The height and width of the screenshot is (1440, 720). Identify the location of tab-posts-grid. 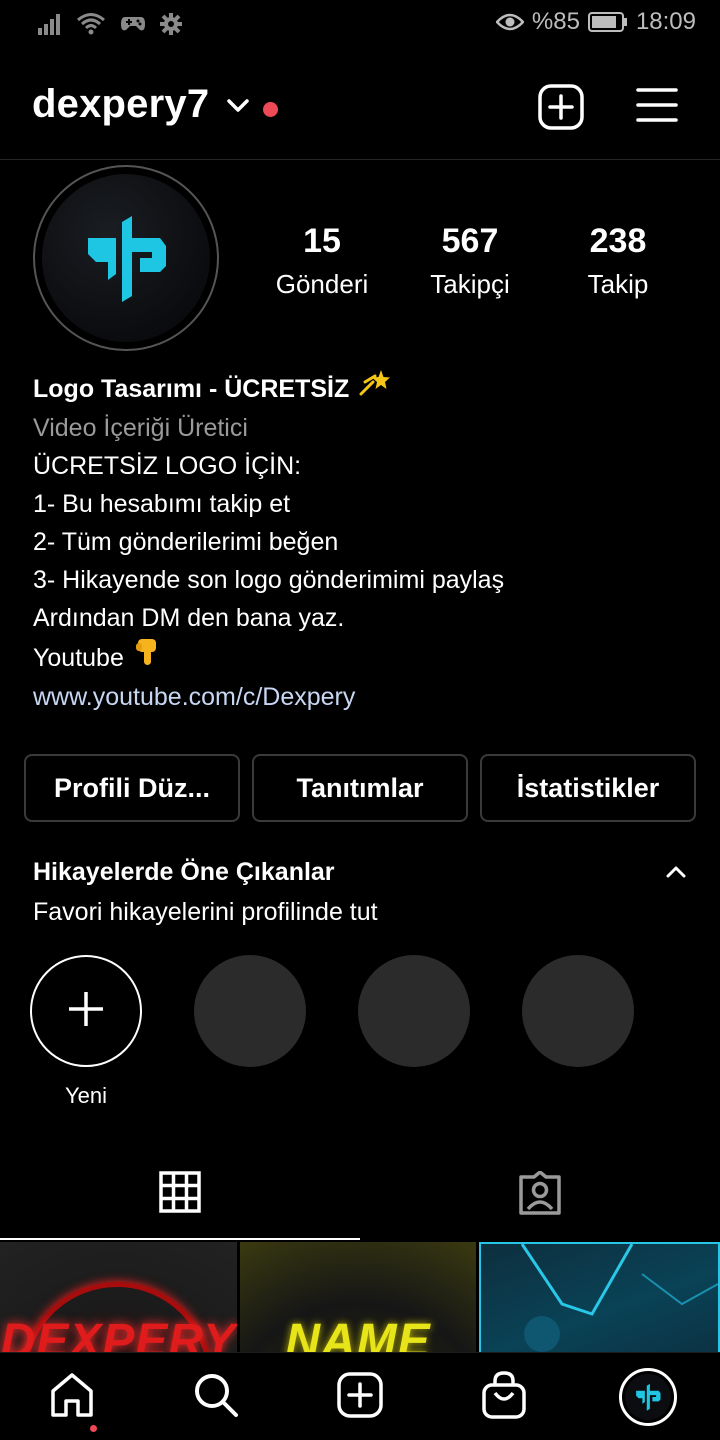
(180, 1195).